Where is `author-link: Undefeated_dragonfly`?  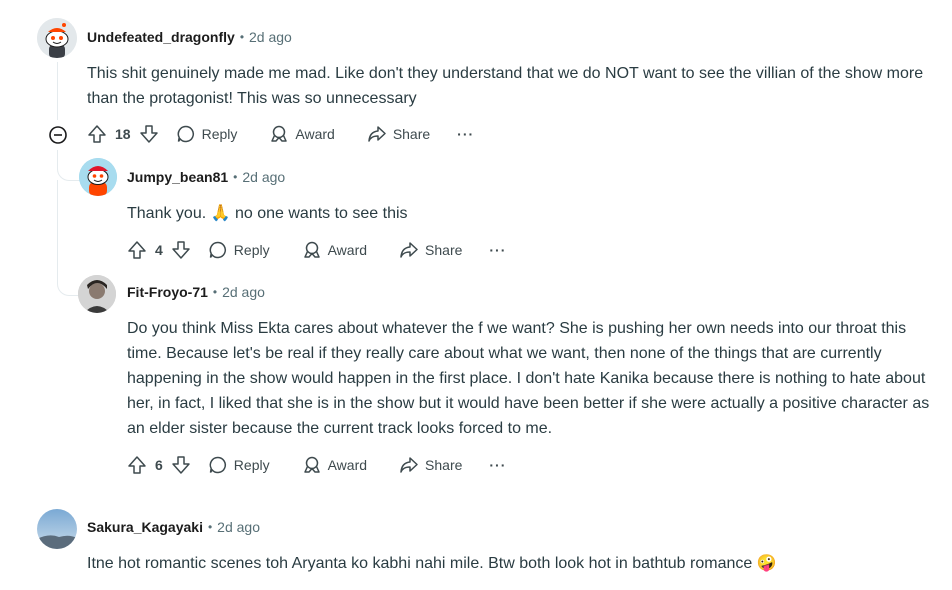 author-link: Undefeated_dragonfly is located at coordinates (161, 37).